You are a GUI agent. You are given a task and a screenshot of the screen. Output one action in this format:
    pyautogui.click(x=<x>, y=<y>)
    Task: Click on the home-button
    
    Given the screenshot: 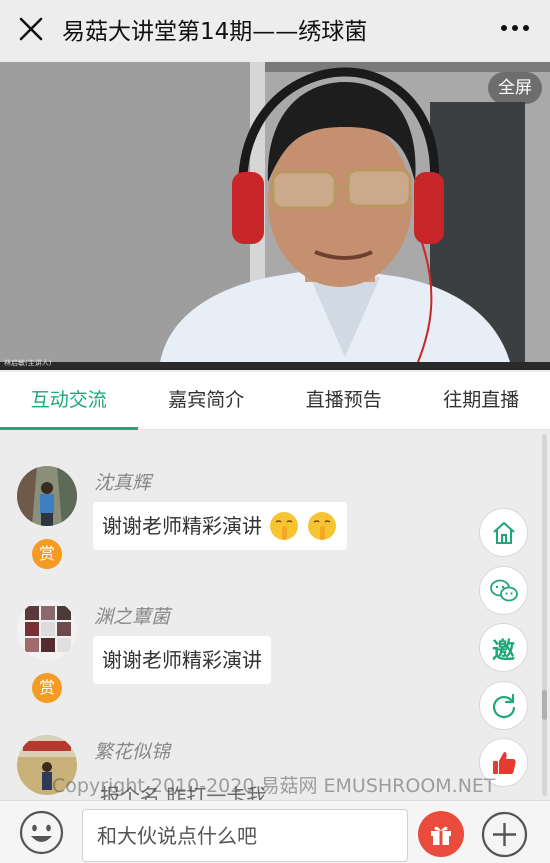 What is the action you would take?
    pyautogui.click(x=503, y=532)
    